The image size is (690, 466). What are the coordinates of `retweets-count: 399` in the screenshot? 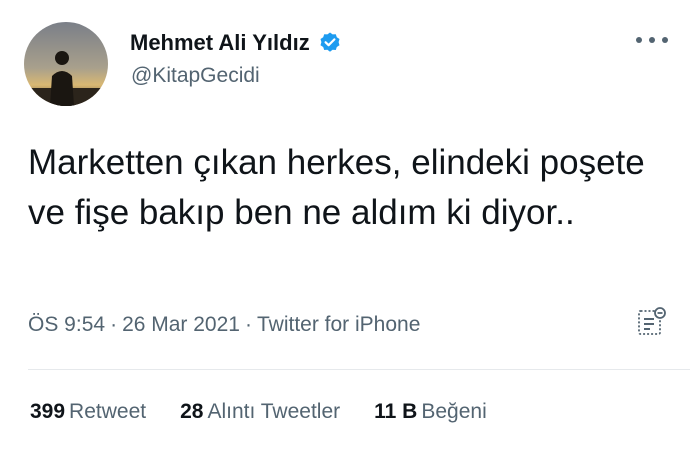 It's located at (48, 411).